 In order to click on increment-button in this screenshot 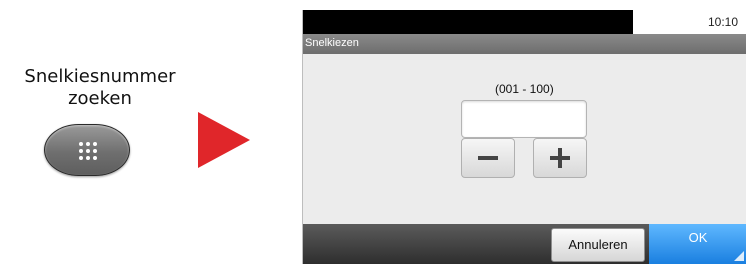, I will do `click(560, 158)`.